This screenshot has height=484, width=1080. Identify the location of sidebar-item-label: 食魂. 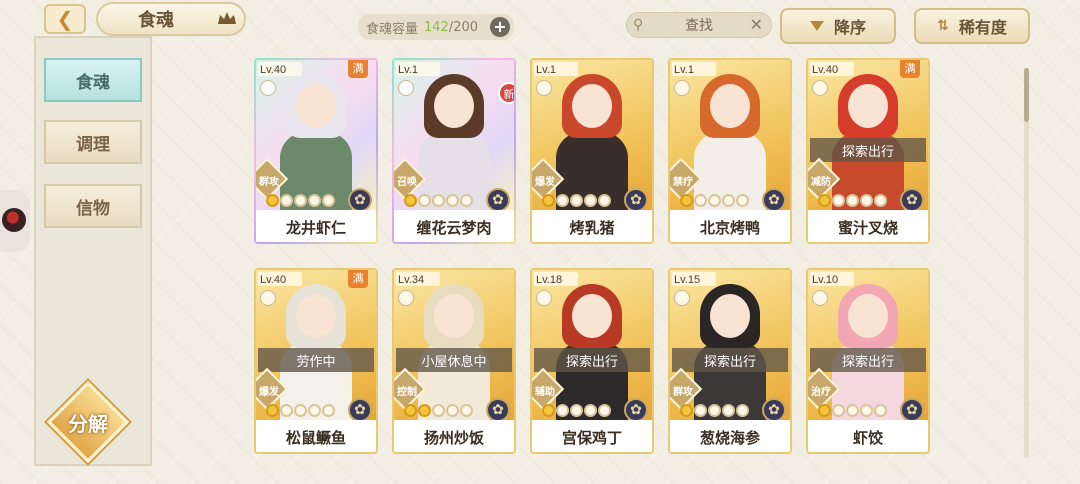
(93, 82).